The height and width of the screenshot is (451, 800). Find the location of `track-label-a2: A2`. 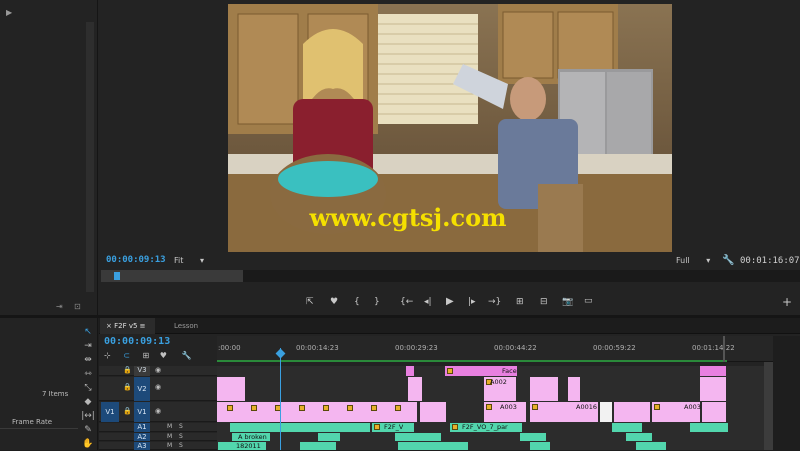

track-label-a2: A2 is located at coordinates (142, 437).